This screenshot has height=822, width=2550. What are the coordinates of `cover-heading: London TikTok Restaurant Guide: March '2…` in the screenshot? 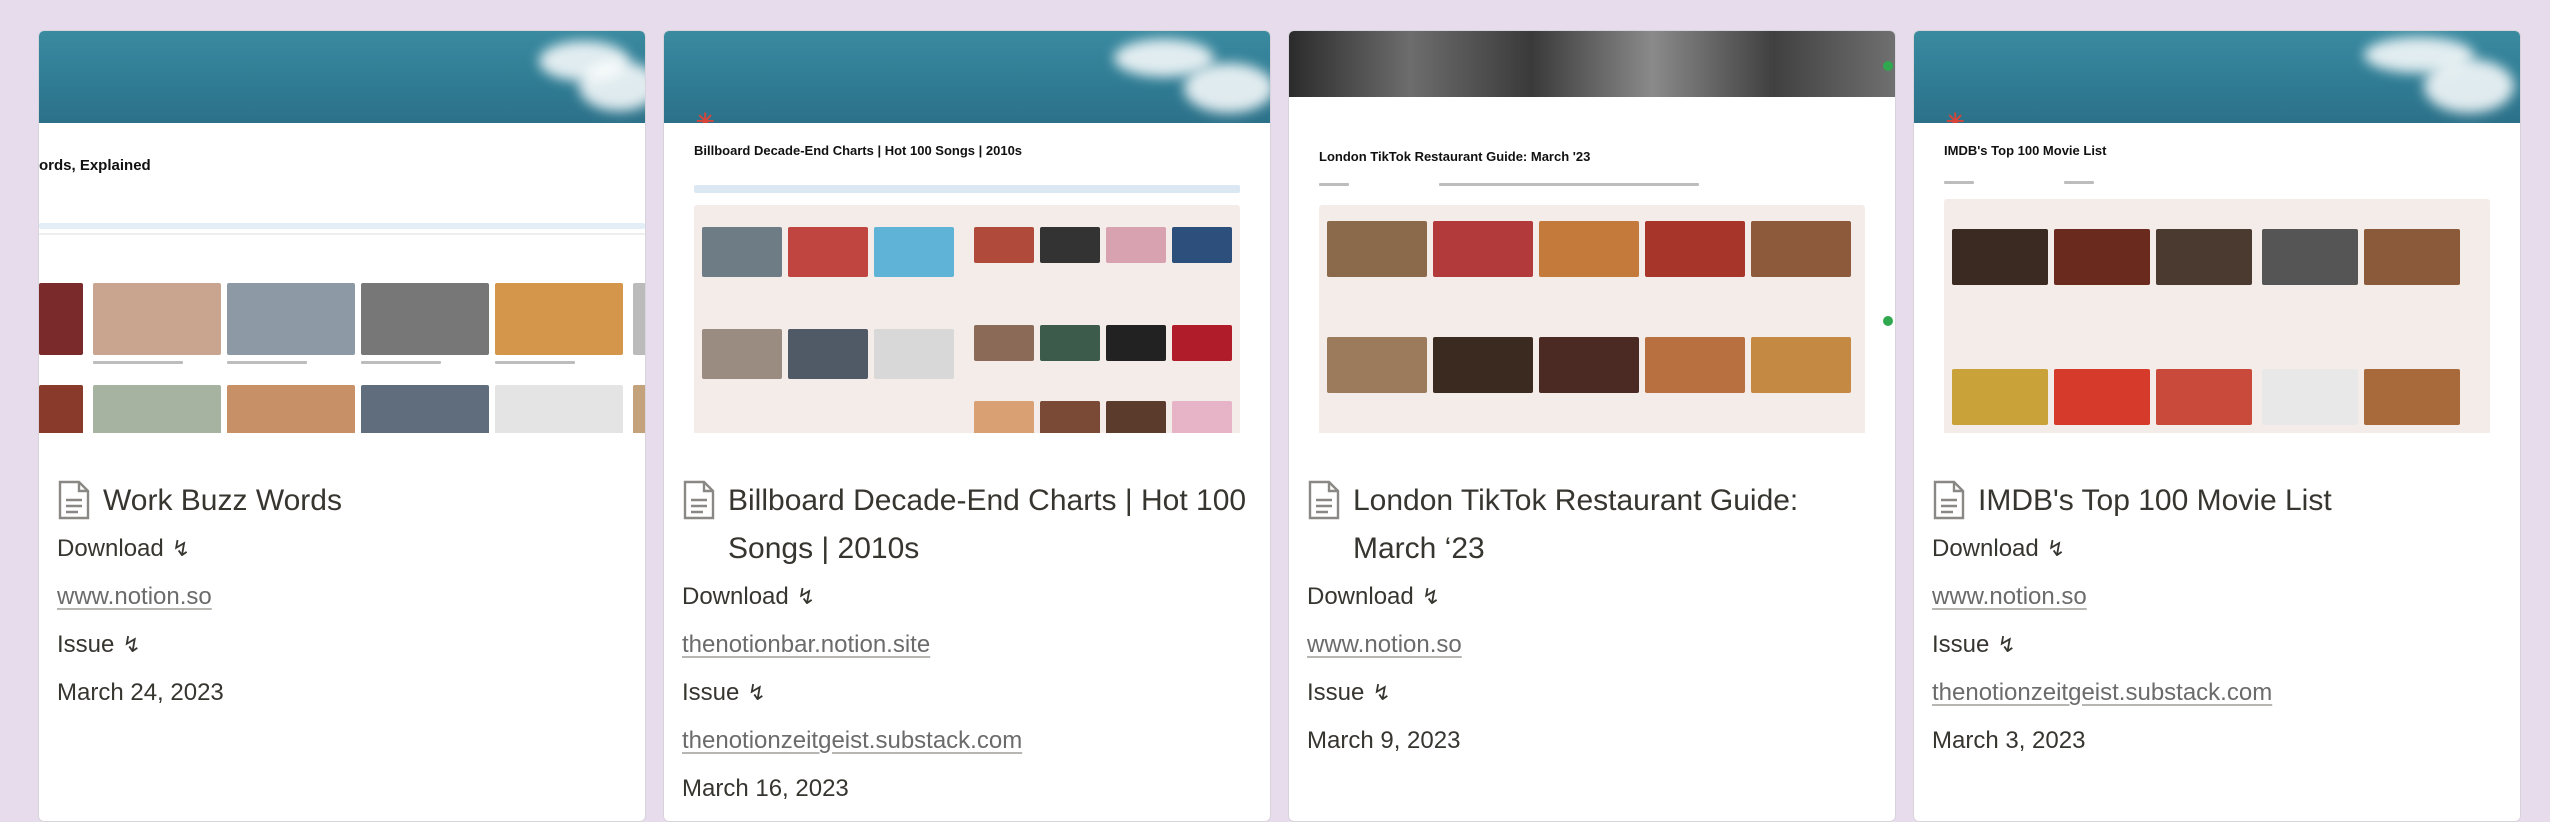 It's located at (1455, 156).